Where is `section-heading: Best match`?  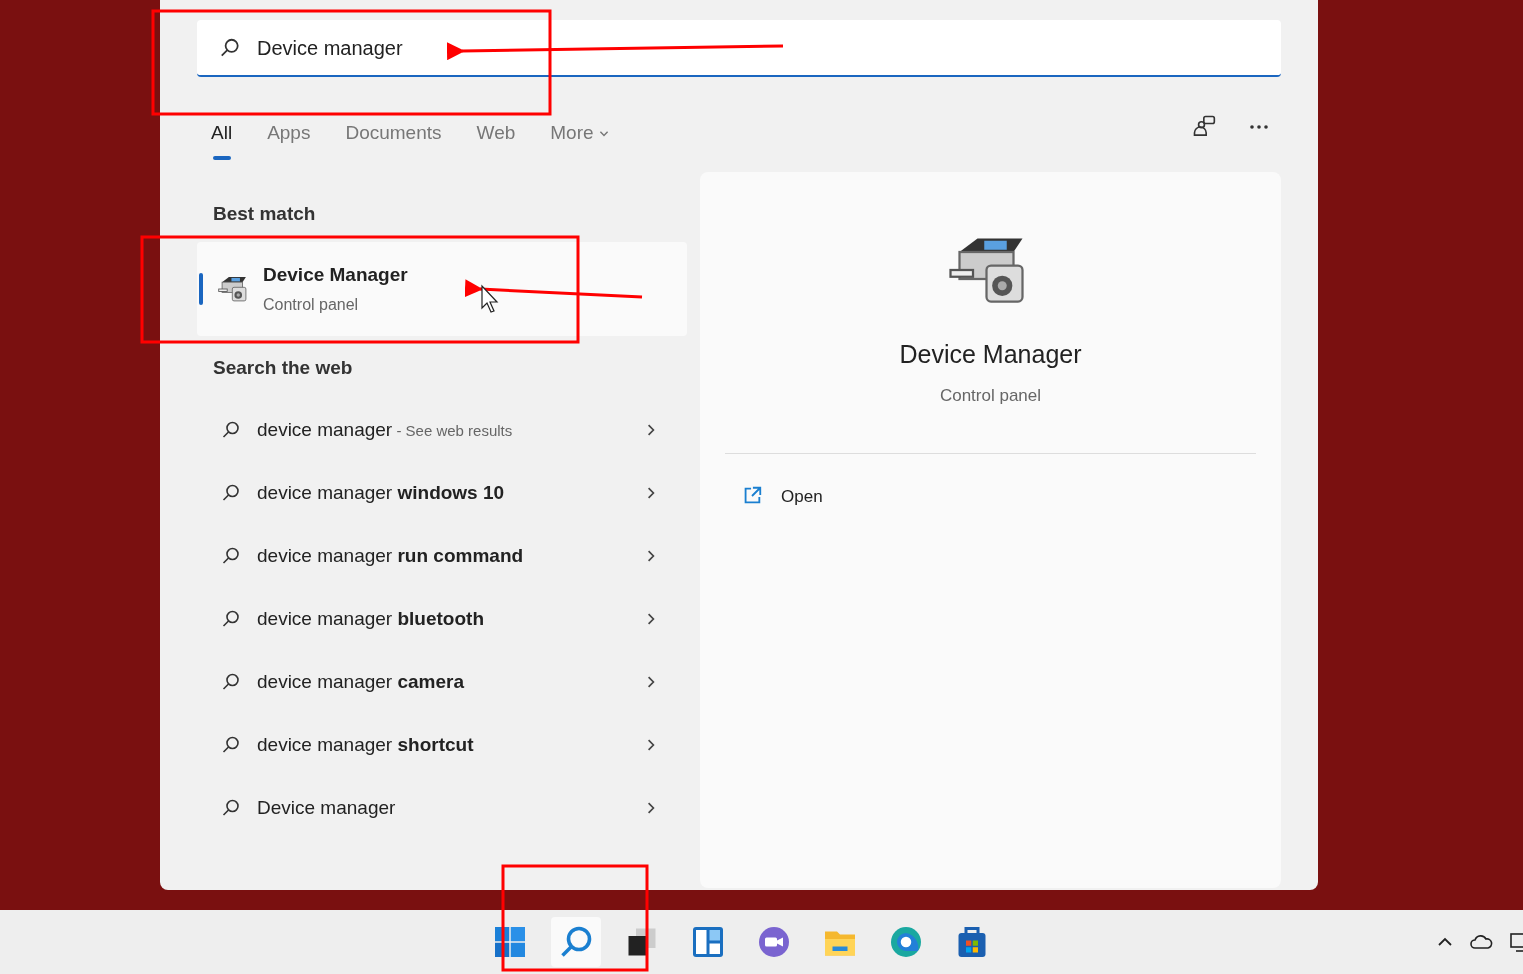 section-heading: Best match is located at coordinates (265, 213).